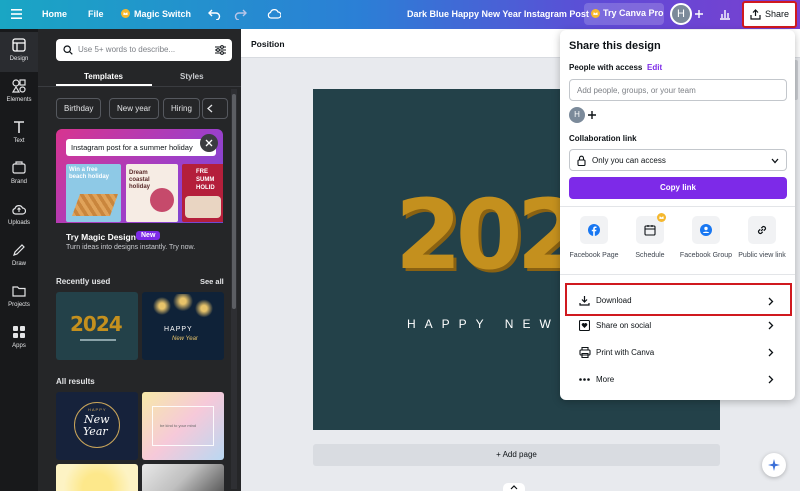 Image resolution: width=800 pixels, height=491 pixels. What do you see at coordinates (661, 217) in the screenshot?
I see `pro-crown-icon` at bounding box center [661, 217].